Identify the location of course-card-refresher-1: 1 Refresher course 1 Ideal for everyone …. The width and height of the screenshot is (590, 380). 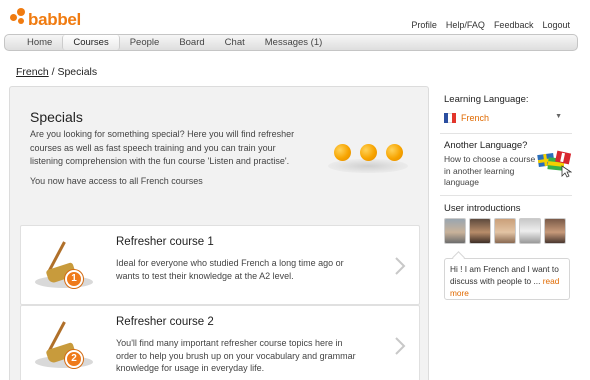
(220, 265).